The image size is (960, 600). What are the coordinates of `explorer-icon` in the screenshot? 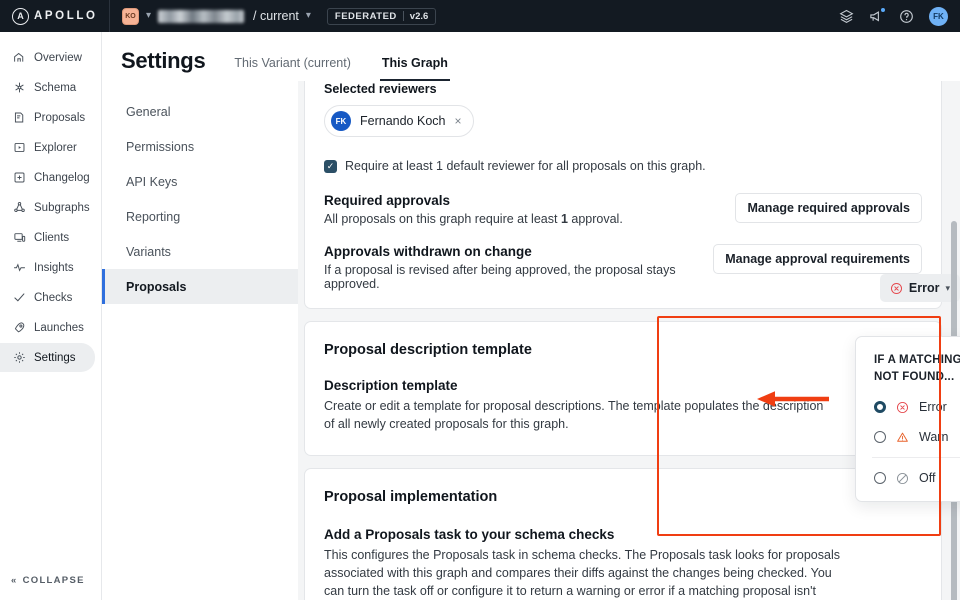 It's located at (19, 148).